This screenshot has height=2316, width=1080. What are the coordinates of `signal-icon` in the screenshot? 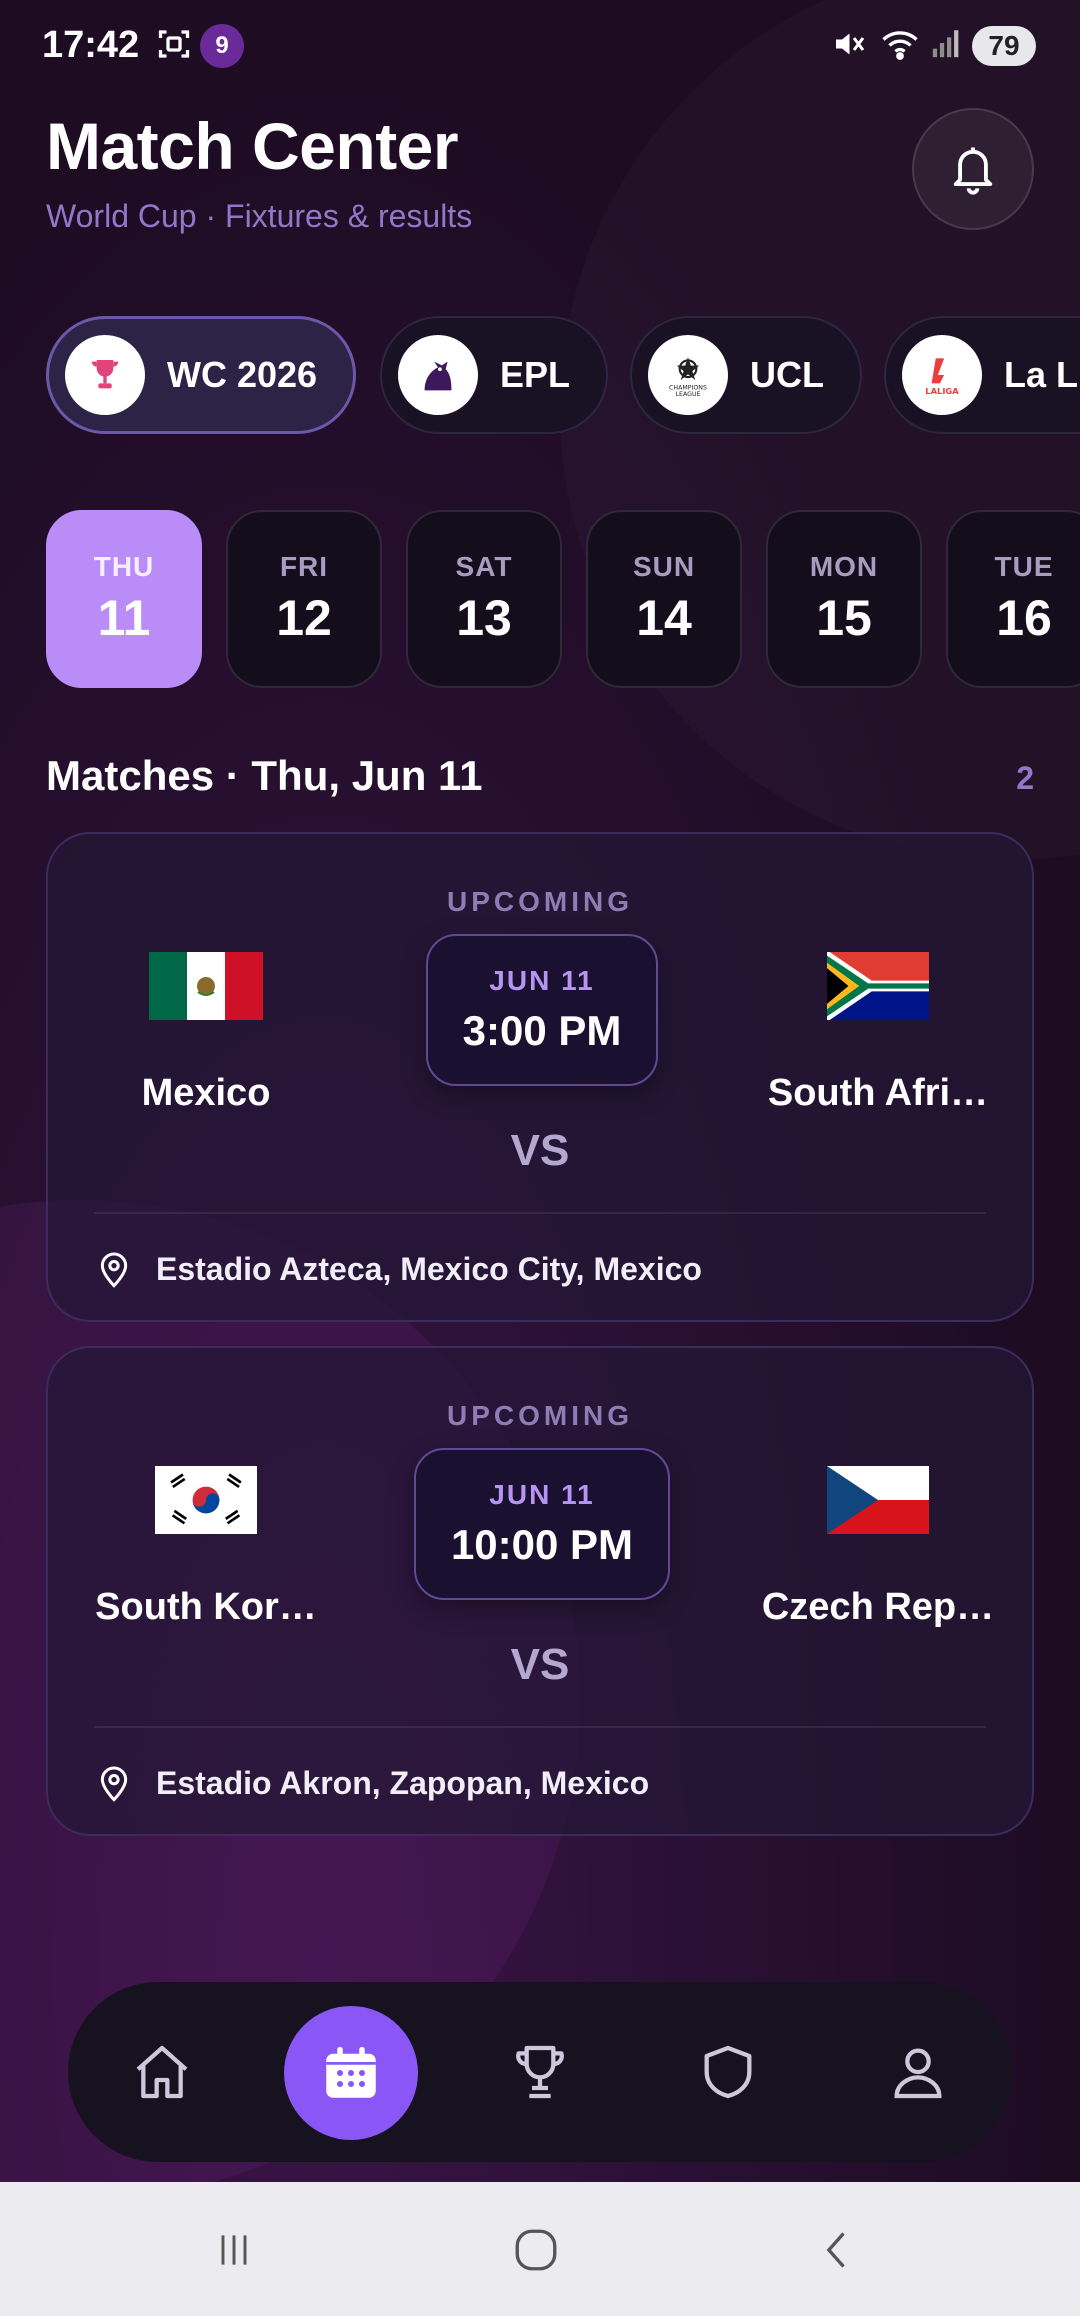 It's located at (950, 46).